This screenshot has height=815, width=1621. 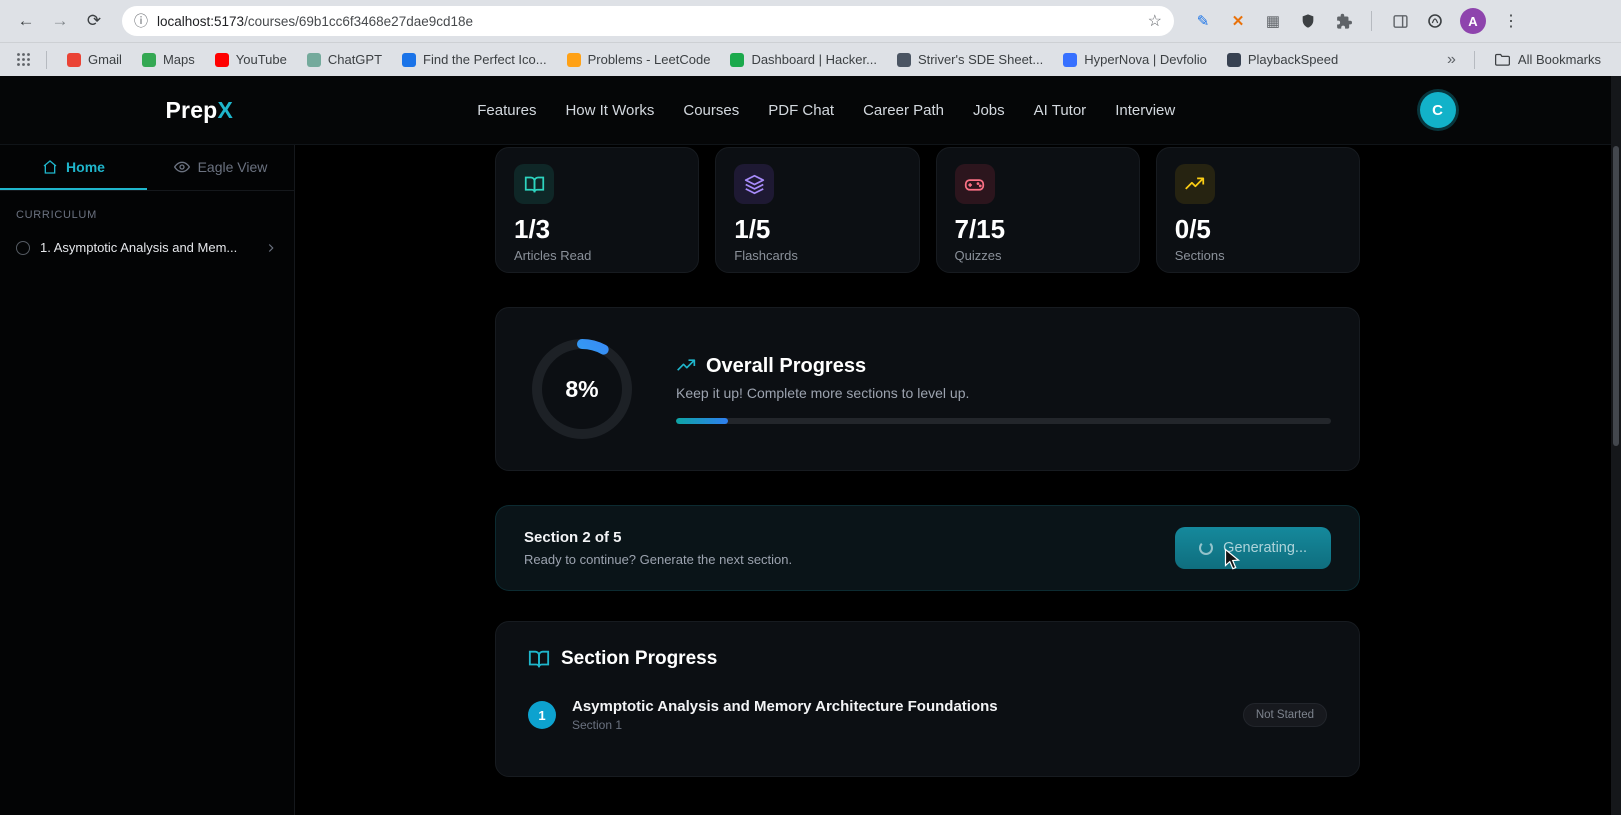 I want to click on extensions-row: ✎ ✕ ▦, so click(x=1319, y=21).